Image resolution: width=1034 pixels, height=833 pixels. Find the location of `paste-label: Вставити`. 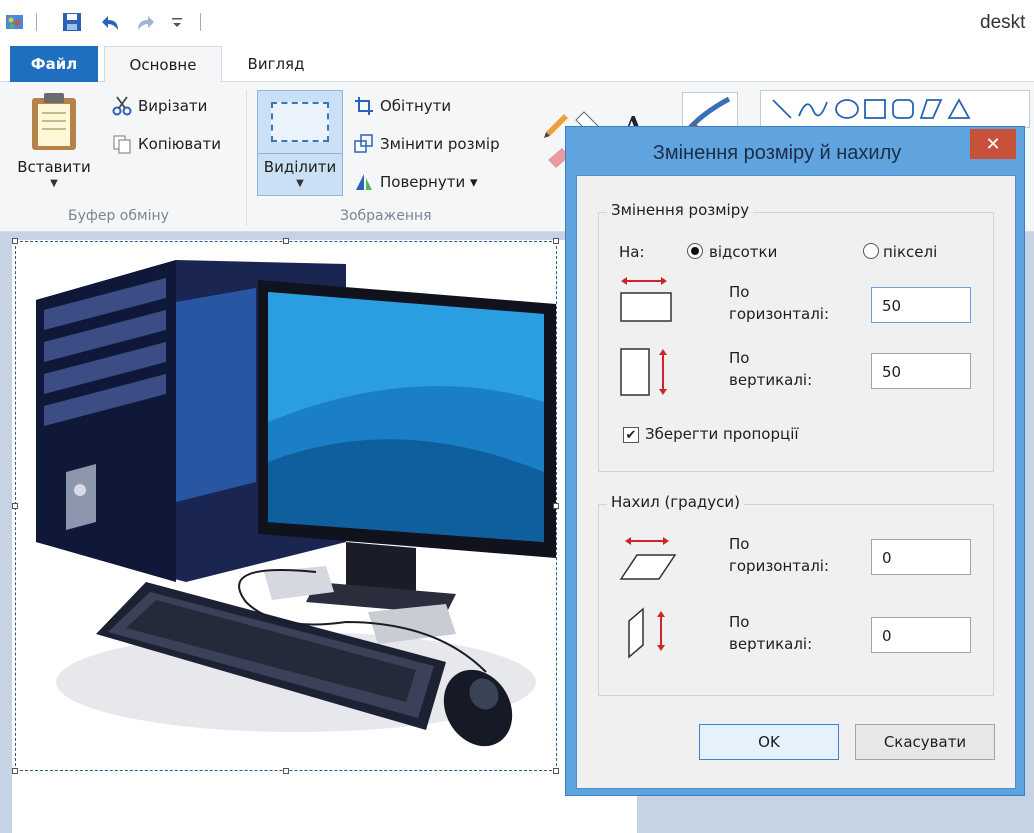

paste-label: Вставити is located at coordinates (54, 167).